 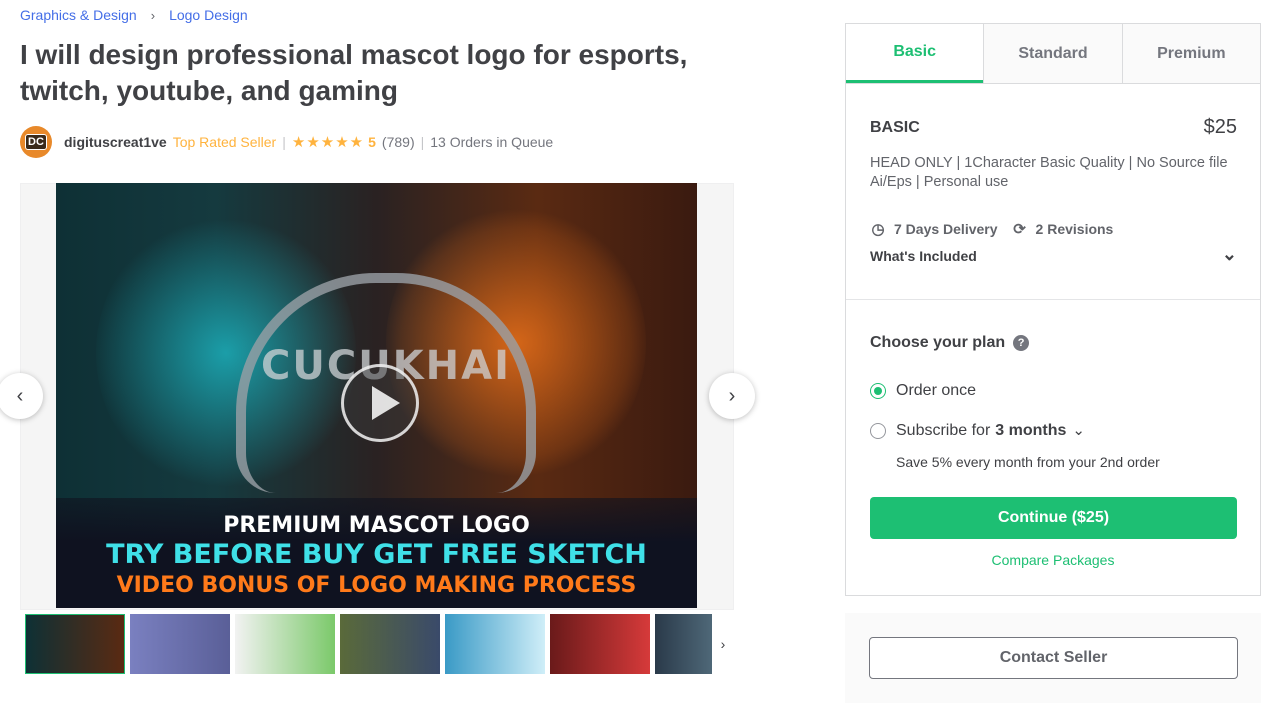 I want to click on choose-plan-label: Choose your plan, so click(x=938, y=342).